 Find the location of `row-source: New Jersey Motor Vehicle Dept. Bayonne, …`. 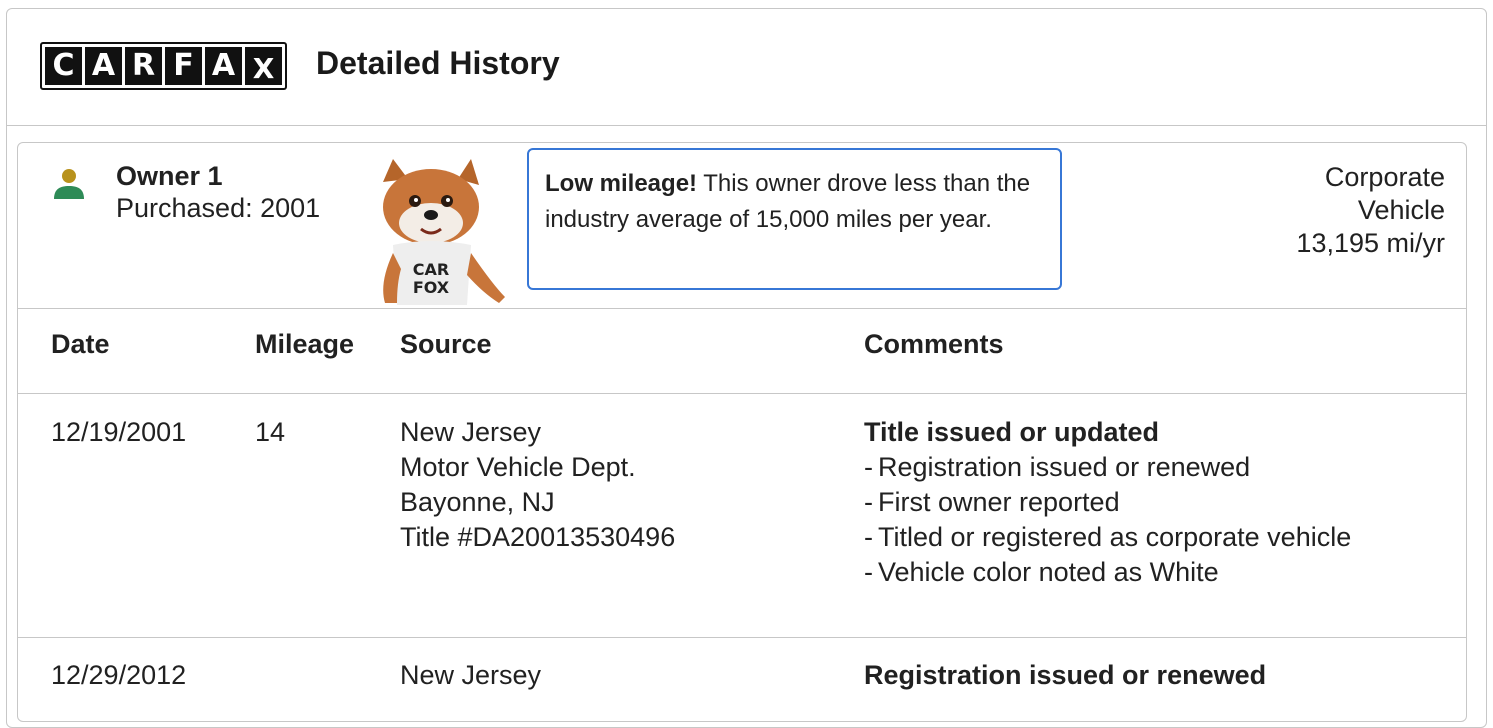

row-source: New Jersey Motor Vehicle Dept. Bayonne, … is located at coordinates (537, 485).